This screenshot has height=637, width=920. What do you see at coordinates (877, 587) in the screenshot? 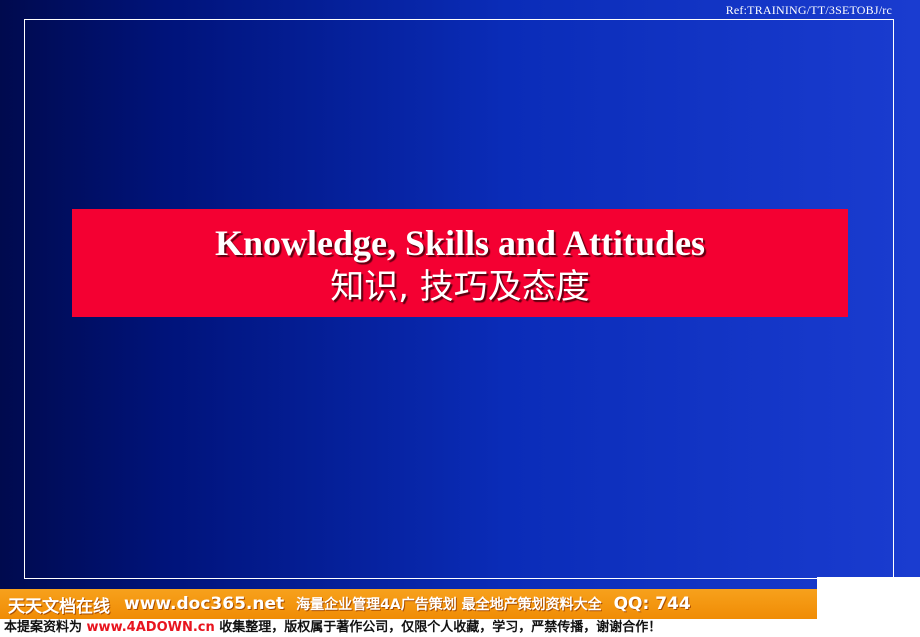
I see `page-number: 3` at bounding box center [877, 587].